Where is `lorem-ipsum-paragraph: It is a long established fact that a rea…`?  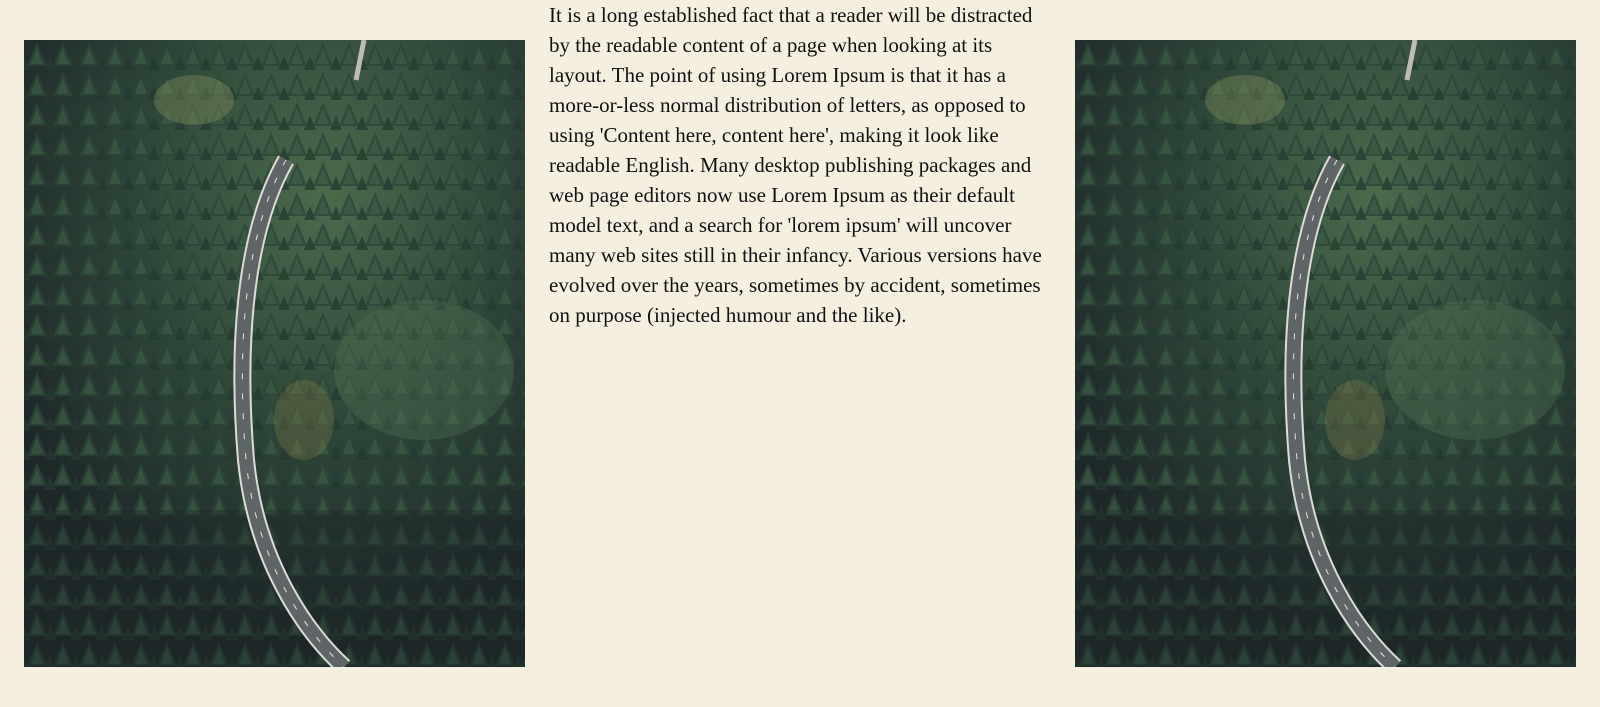
lorem-ipsum-paragraph: It is a long established fact that a rea… is located at coordinates (795, 165).